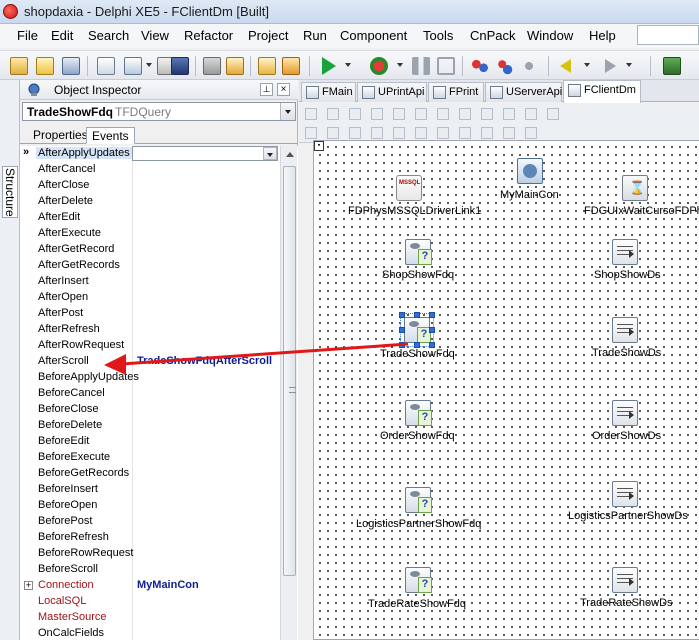 This screenshot has width=699, height=640. What do you see at coordinates (333, 133) in the screenshot?
I see `bring-front-icon` at bounding box center [333, 133].